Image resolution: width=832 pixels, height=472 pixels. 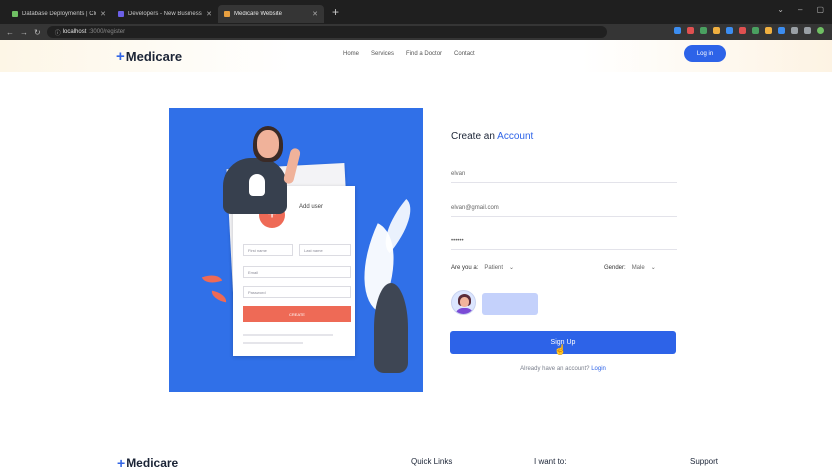 What do you see at coordinates (107, 32) in the screenshot?
I see `address-path: :3000/register` at bounding box center [107, 32].